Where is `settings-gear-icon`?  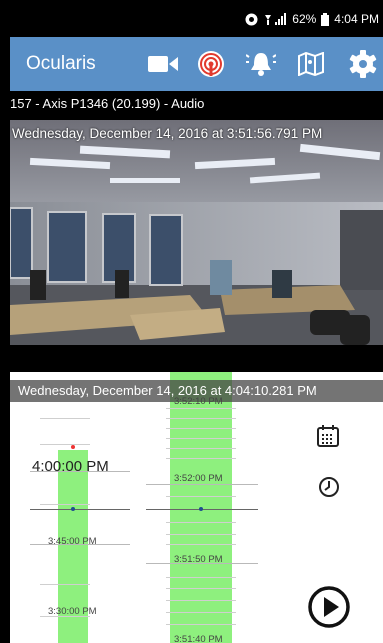 settings-gear-icon is located at coordinates (363, 64).